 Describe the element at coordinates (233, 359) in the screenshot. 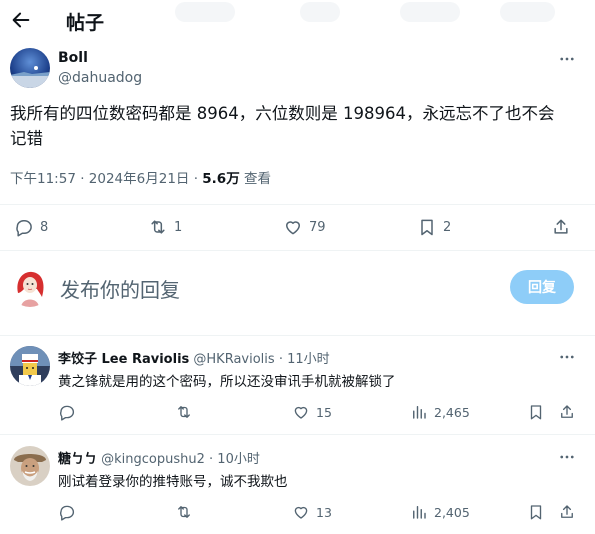

I see `reply-author-handle: @HKRaviolis` at that location.